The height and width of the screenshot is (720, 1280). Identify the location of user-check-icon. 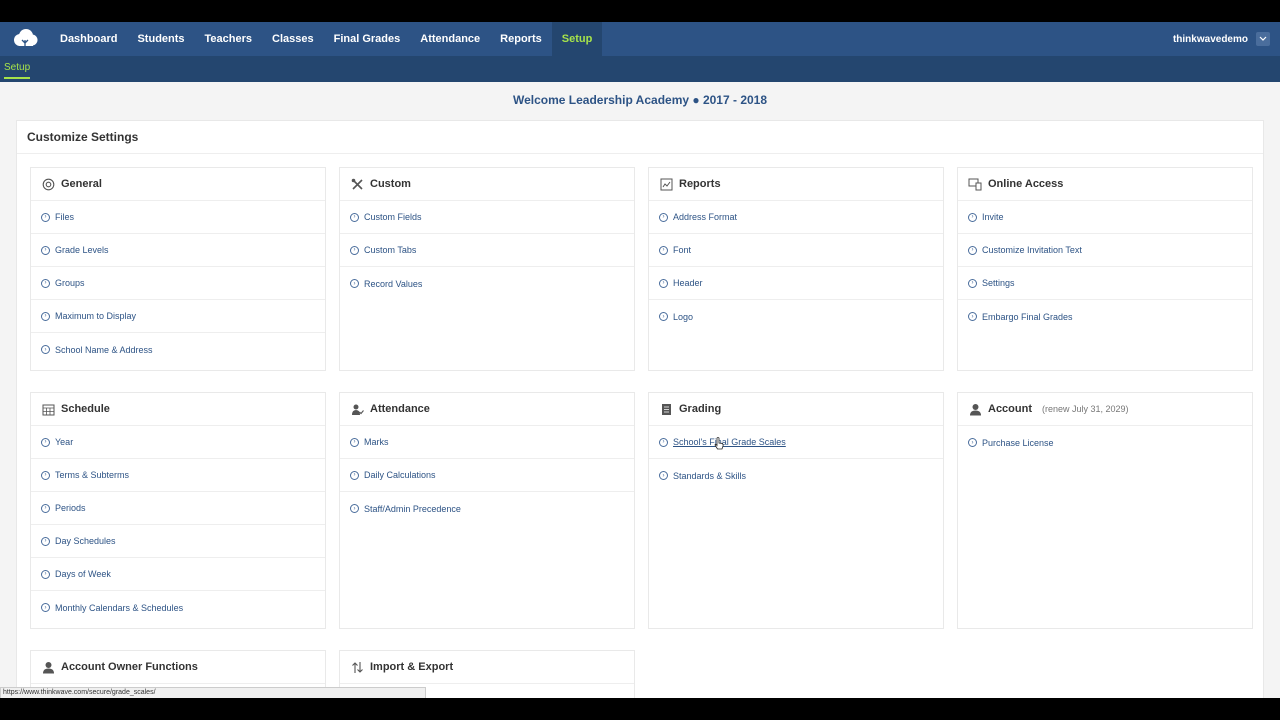
(357, 409).